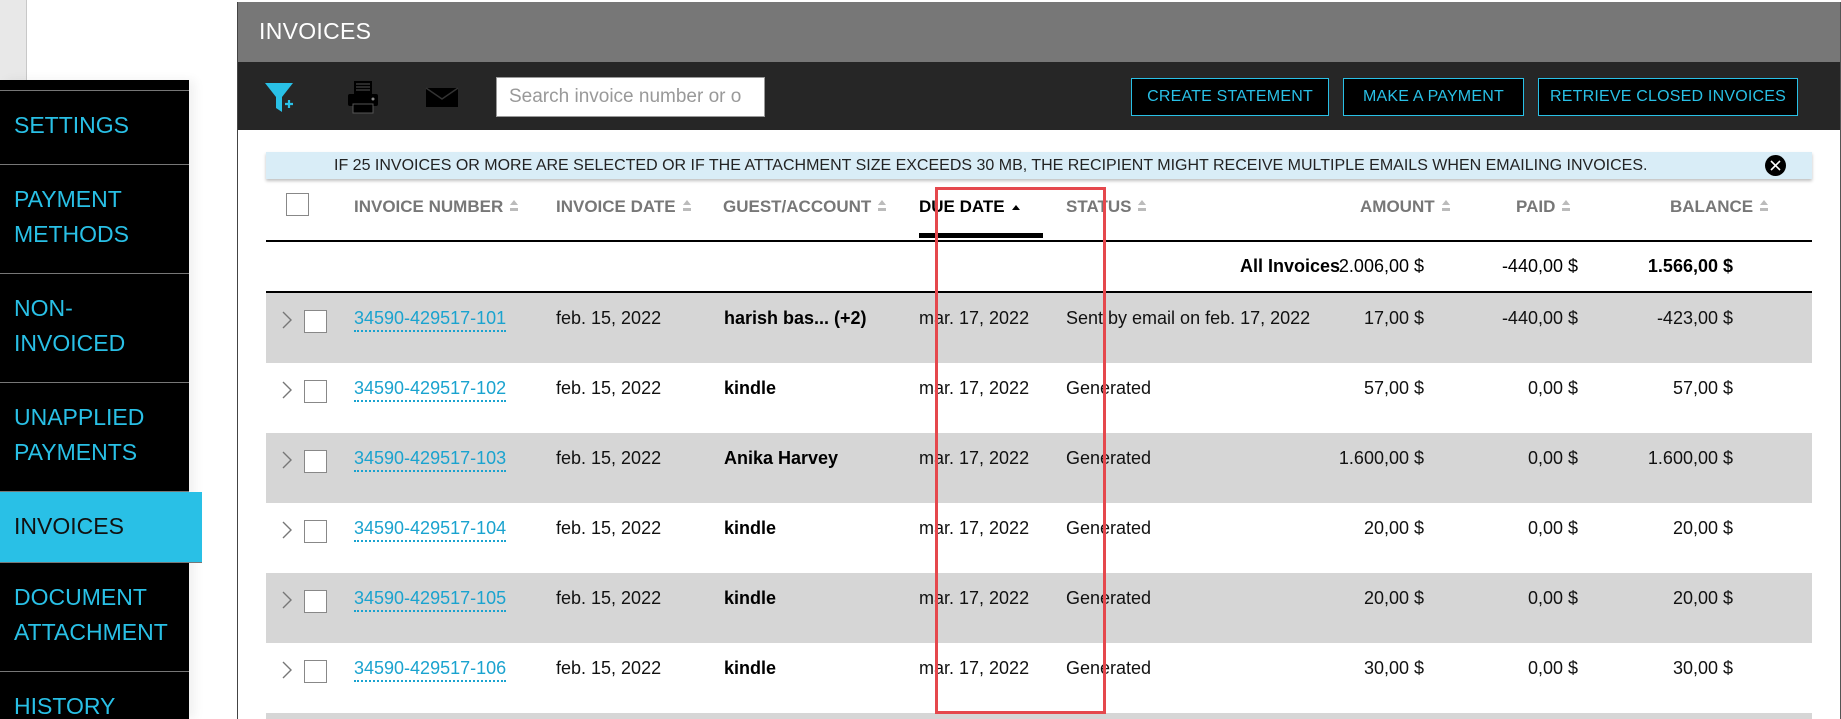 This screenshot has height=719, width=1841. I want to click on retrieve-closed-invoices-button: RETRIEVE CLOSED INVOICES, so click(1668, 97).